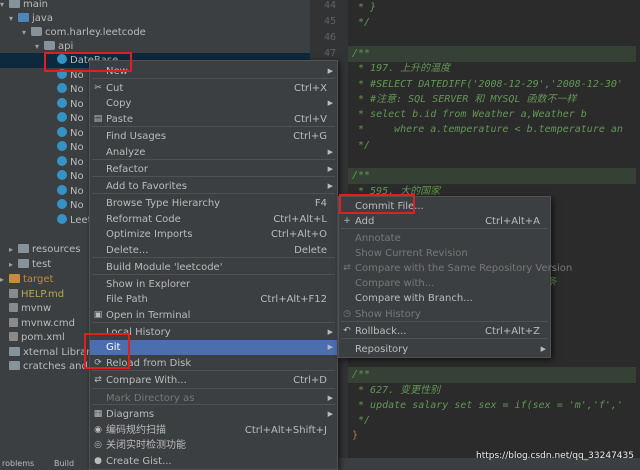 This screenshot has width=640, height=470. Describe the element at coordinates (48, 323) in the screenshot. I see `tree-item-label: mvnw.cmd` at that location.